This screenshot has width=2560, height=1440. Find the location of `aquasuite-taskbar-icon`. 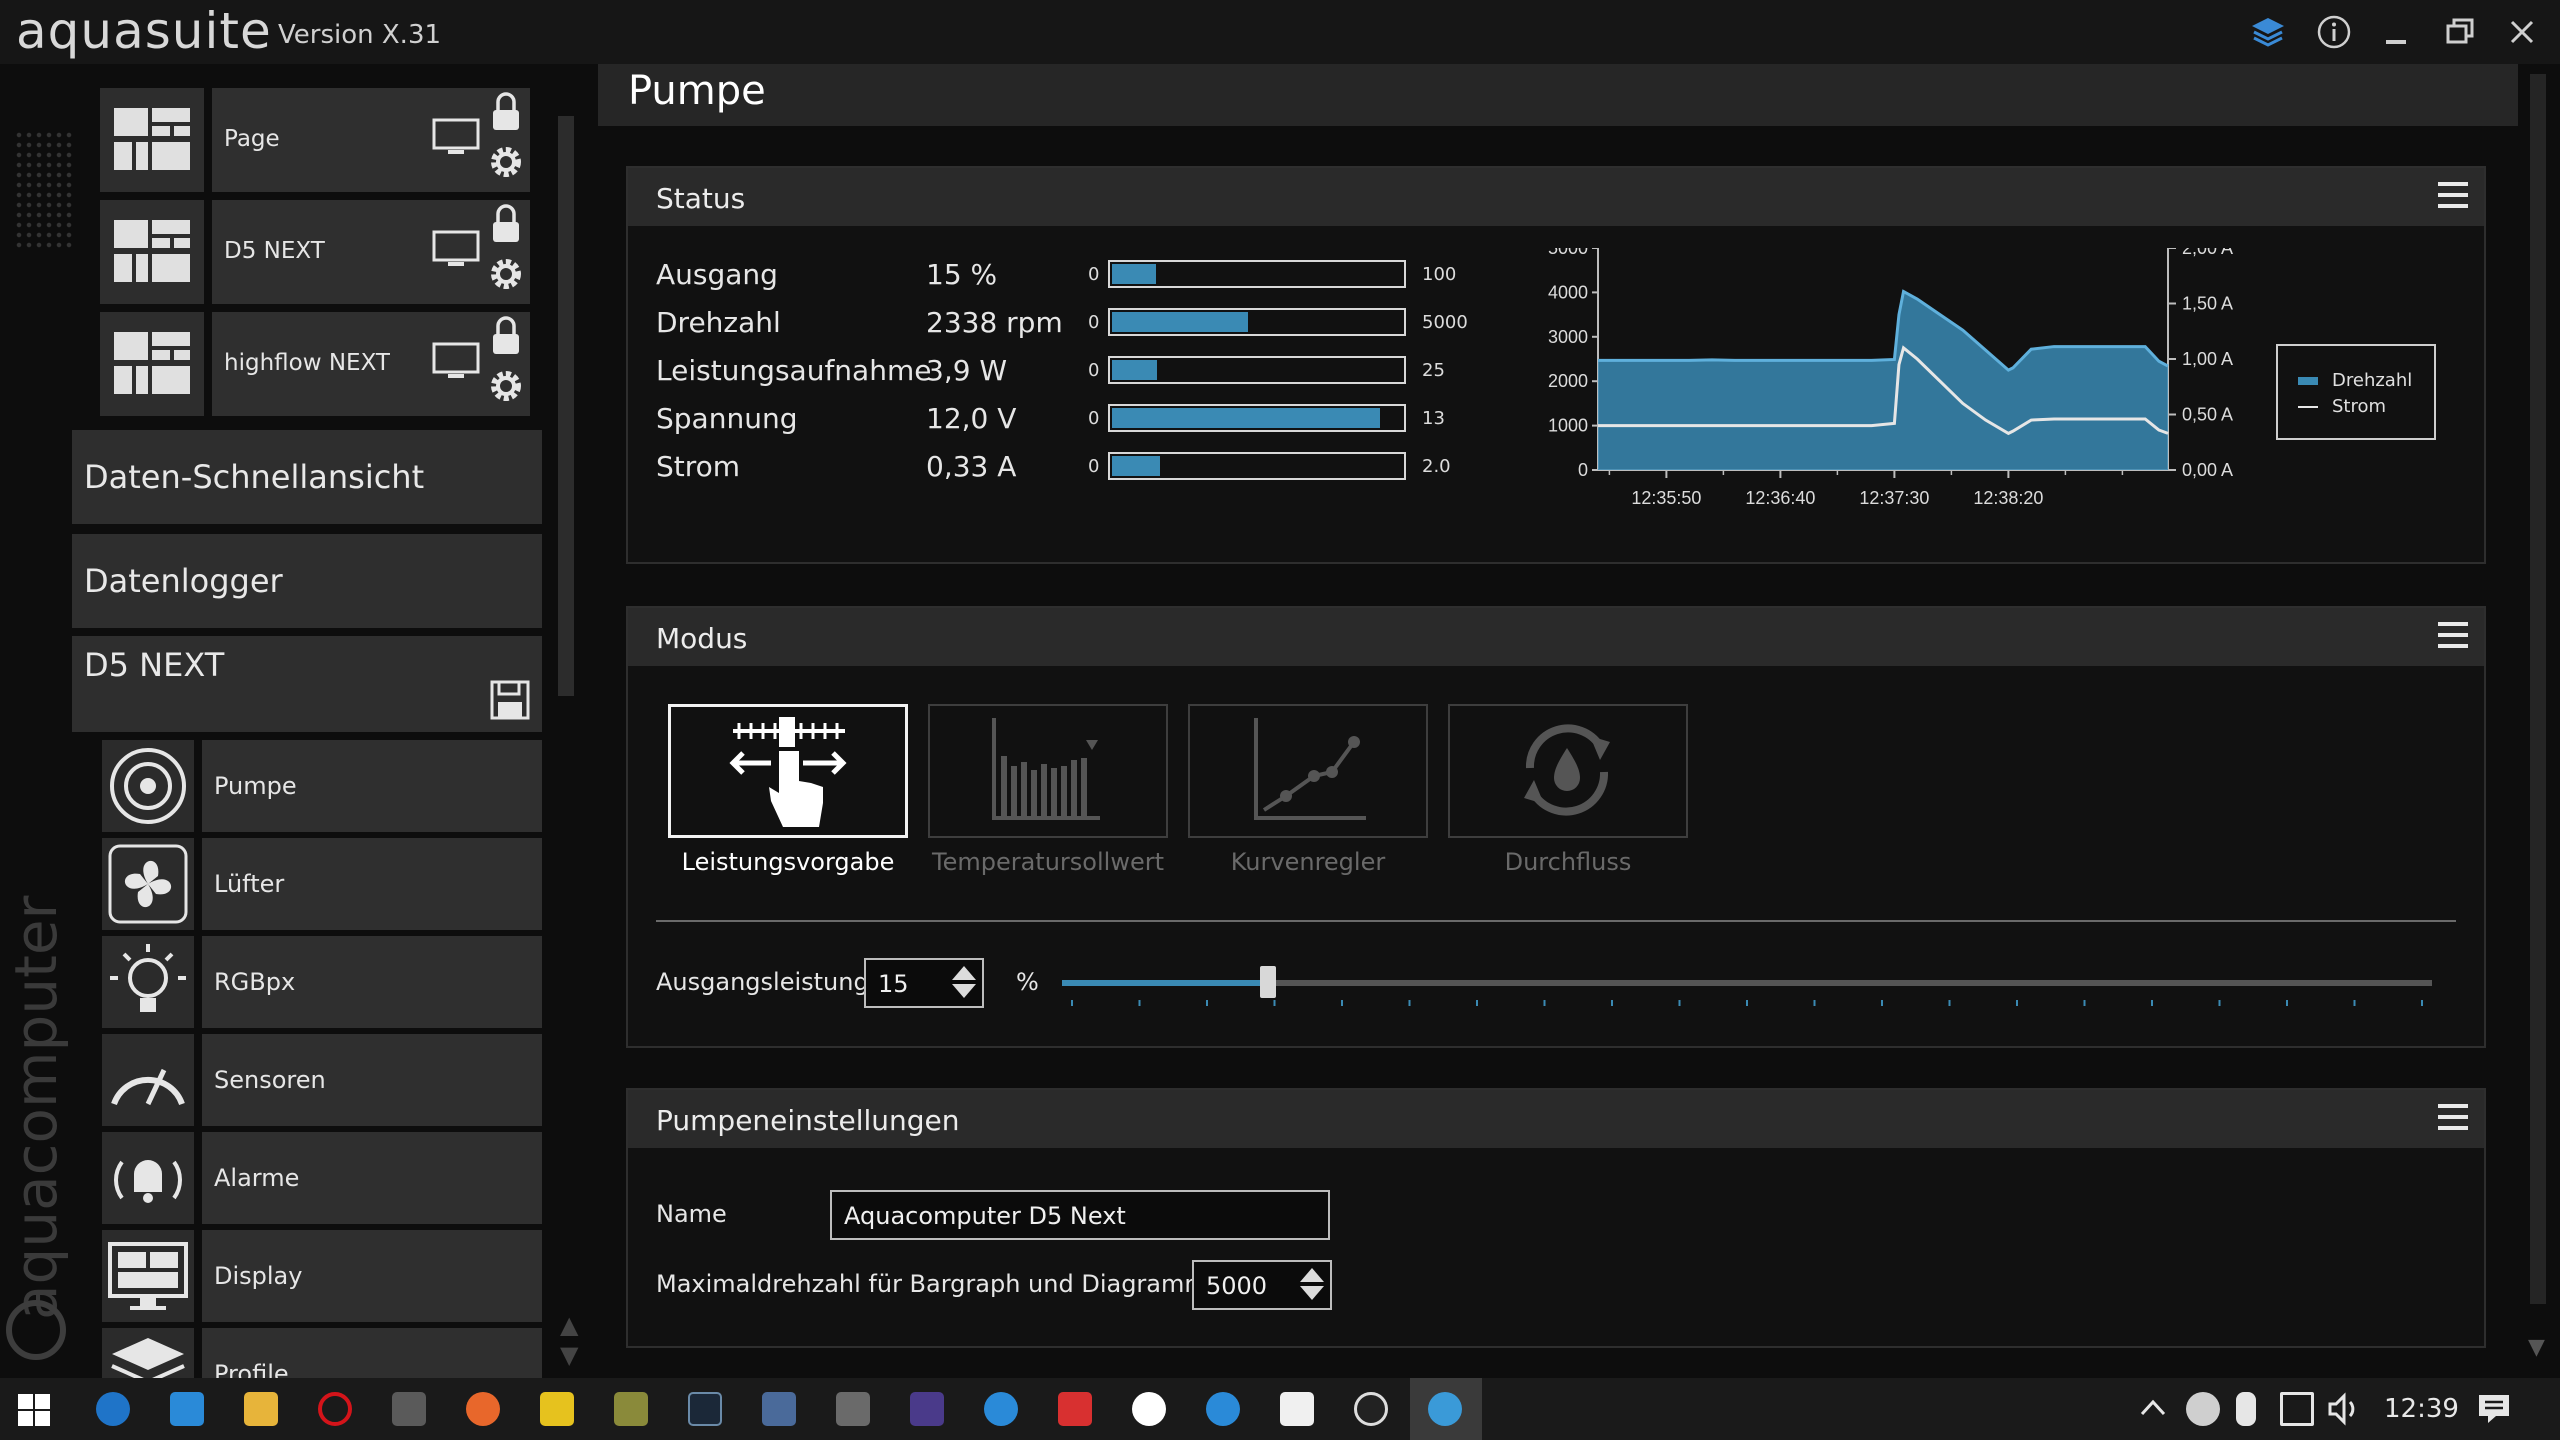

aquasuite-taskbar-icon is located at coordinates (1001, 1409).